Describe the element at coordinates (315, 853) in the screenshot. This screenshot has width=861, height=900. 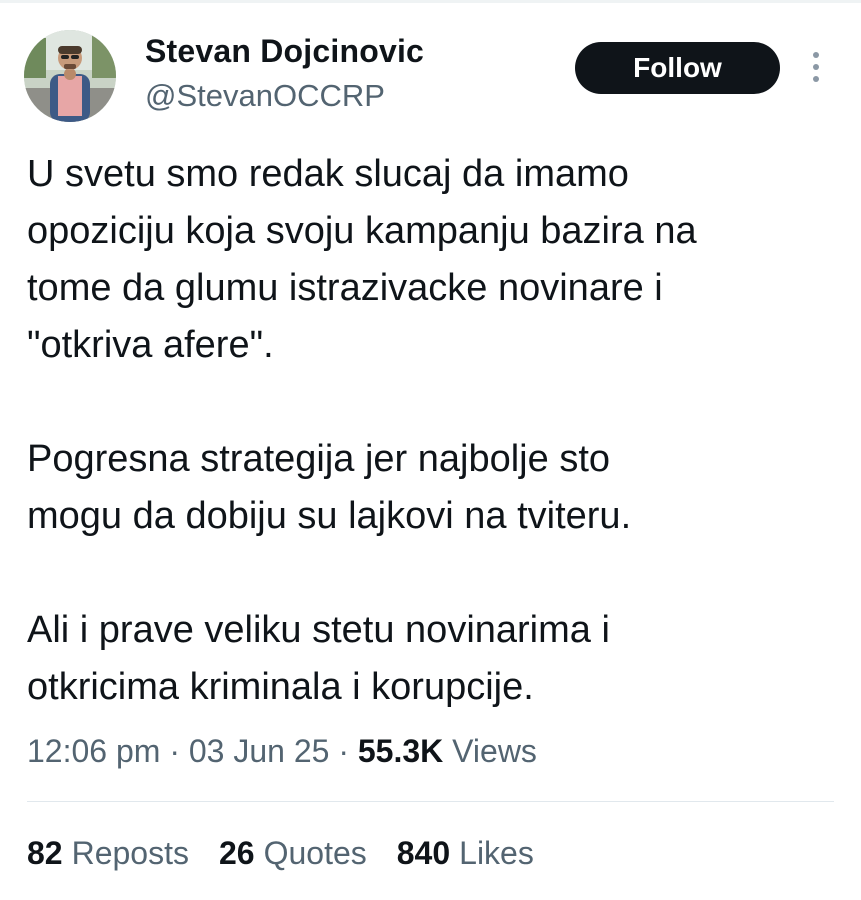
I see `quotes-label: Quotes` at that location.